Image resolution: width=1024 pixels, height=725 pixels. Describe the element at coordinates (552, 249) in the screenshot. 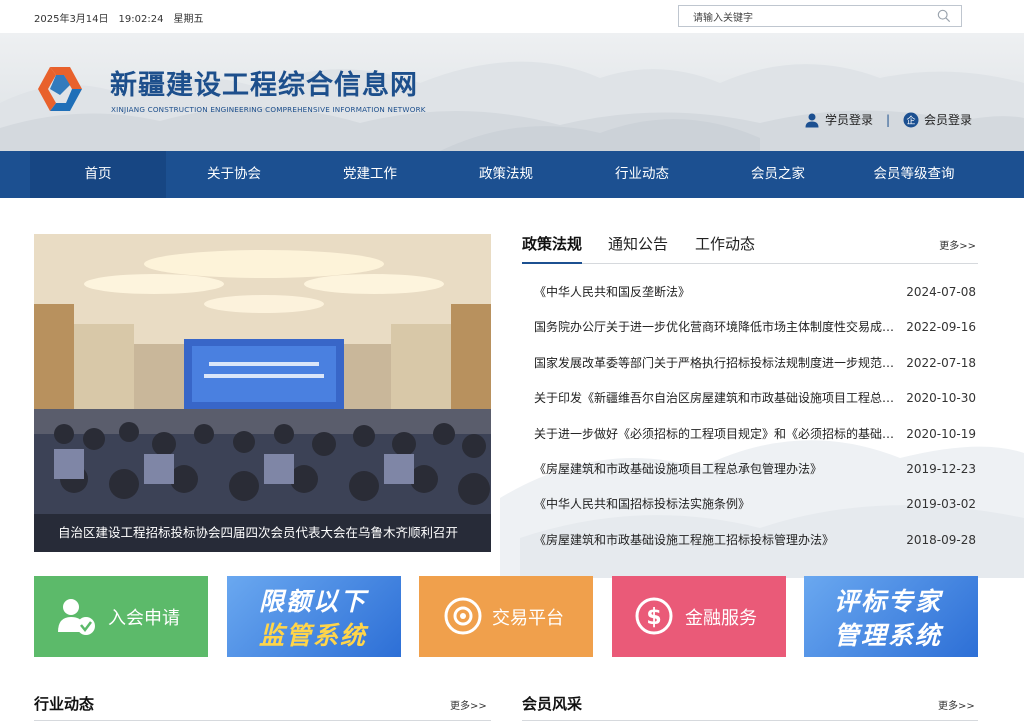

I see `tab-policy: 政策法规` at that location.